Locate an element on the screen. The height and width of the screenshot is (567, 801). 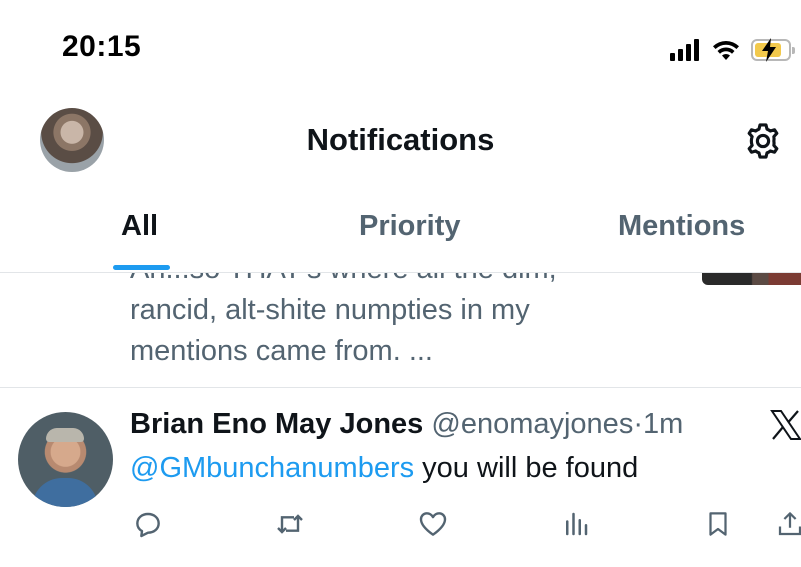
tweet-header: Brian Eno May Jones @enomayjones·1m is located at coordinates (406, 424).